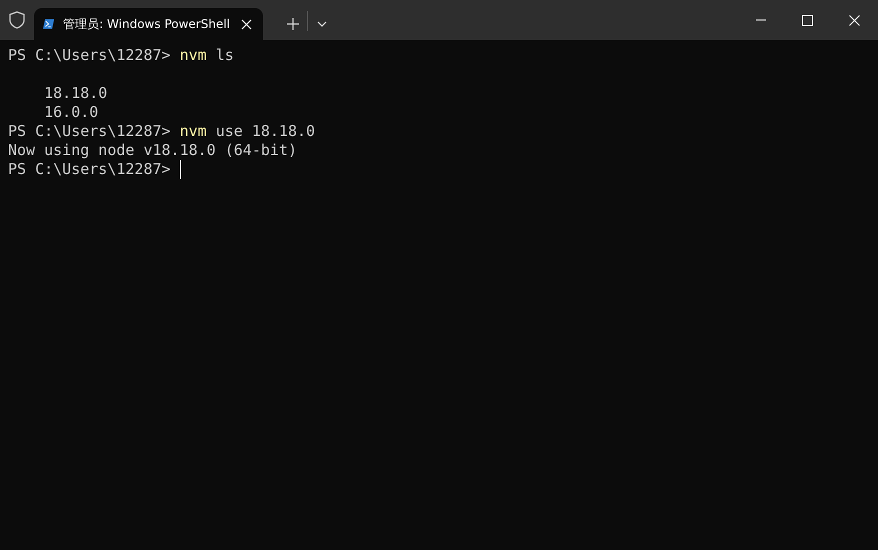 The image size is (878, 550). I want to click on terminal-text: ls, so click(224, 55).